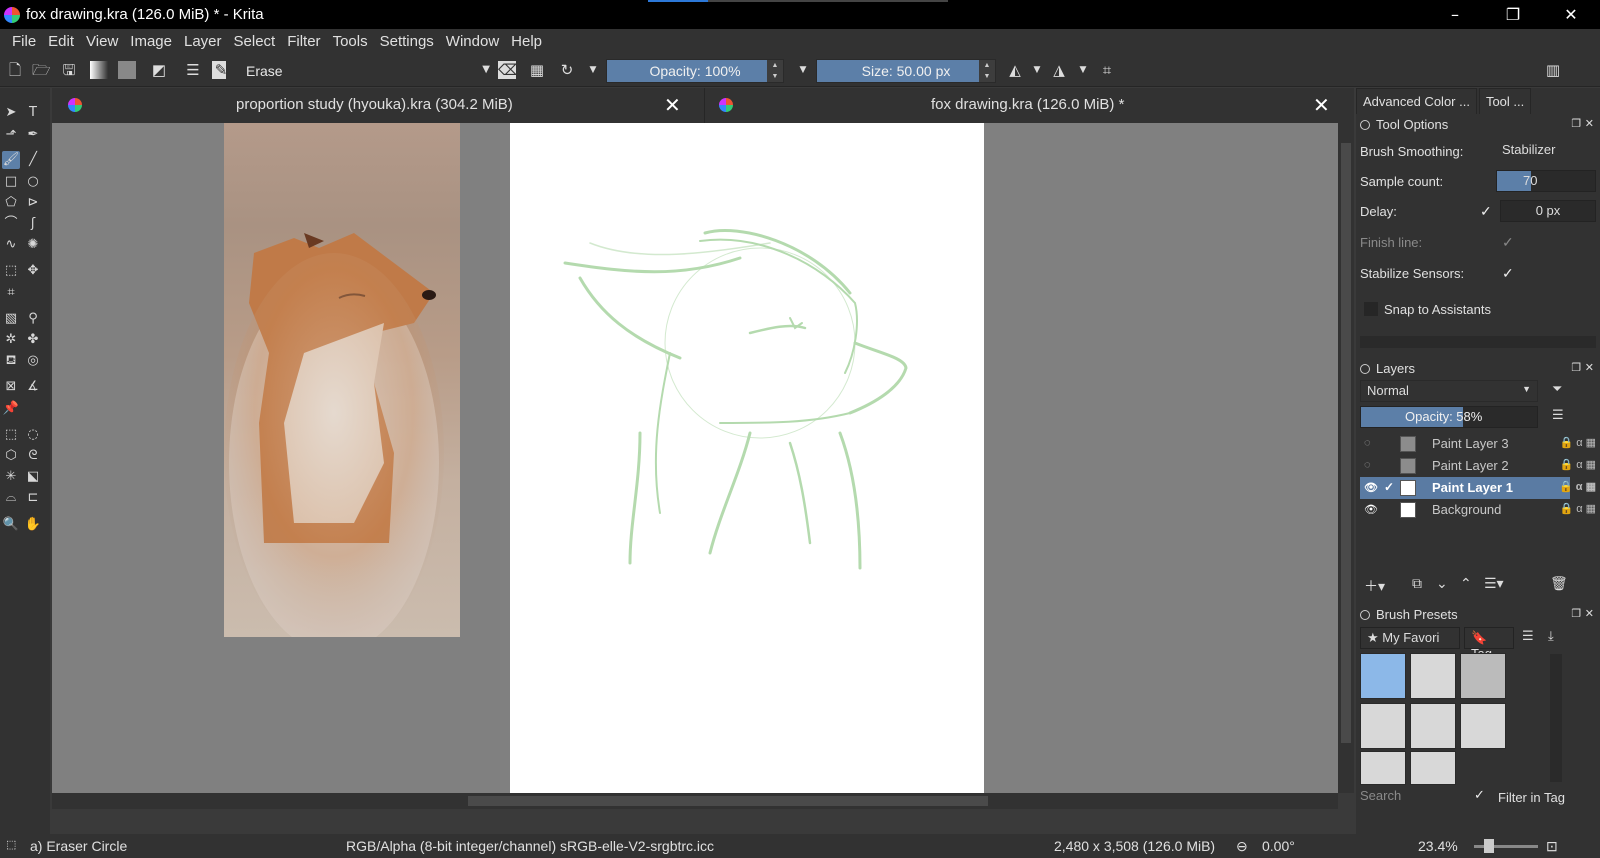  I want to click on colorize-mask-tool-icon: ✲, so click(11, 340).